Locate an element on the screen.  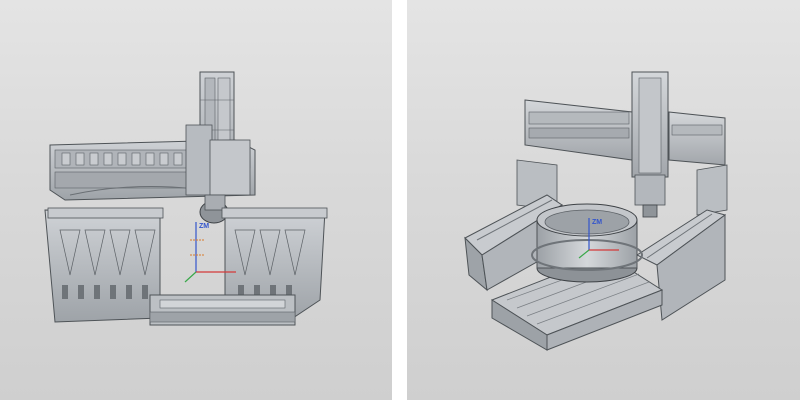
rotary-ring-workpiece is located at coordinates (587, 243).